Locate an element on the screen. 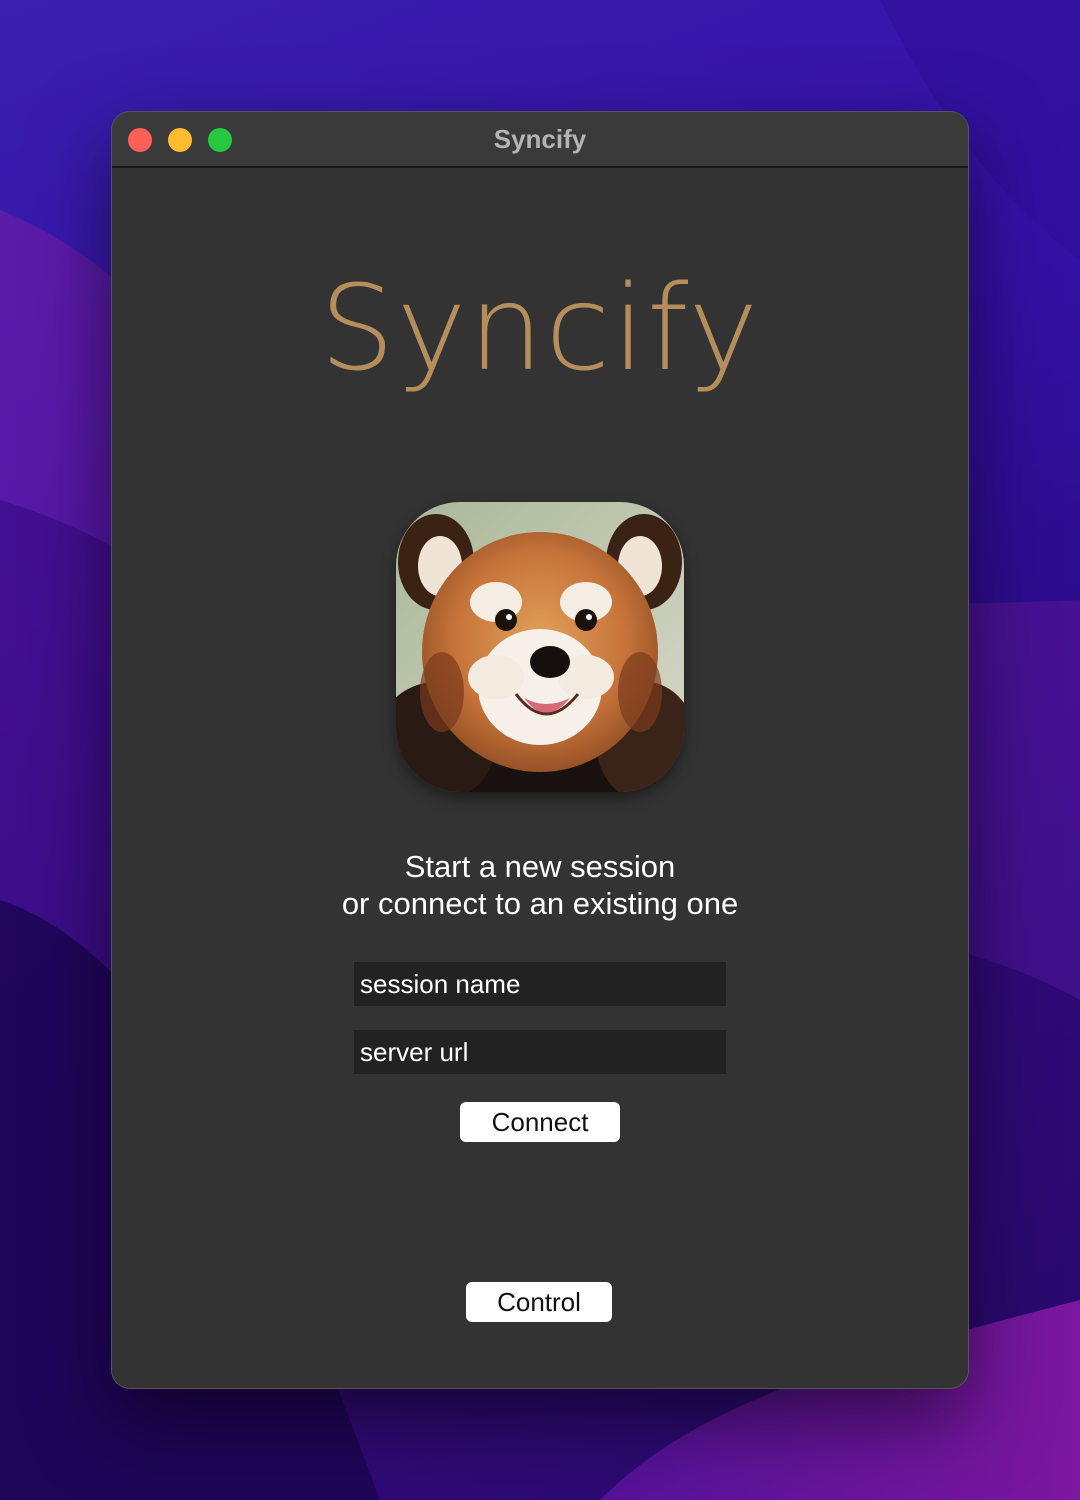  prompt-line-1: Start a new session is located at coordinates (540, 866).